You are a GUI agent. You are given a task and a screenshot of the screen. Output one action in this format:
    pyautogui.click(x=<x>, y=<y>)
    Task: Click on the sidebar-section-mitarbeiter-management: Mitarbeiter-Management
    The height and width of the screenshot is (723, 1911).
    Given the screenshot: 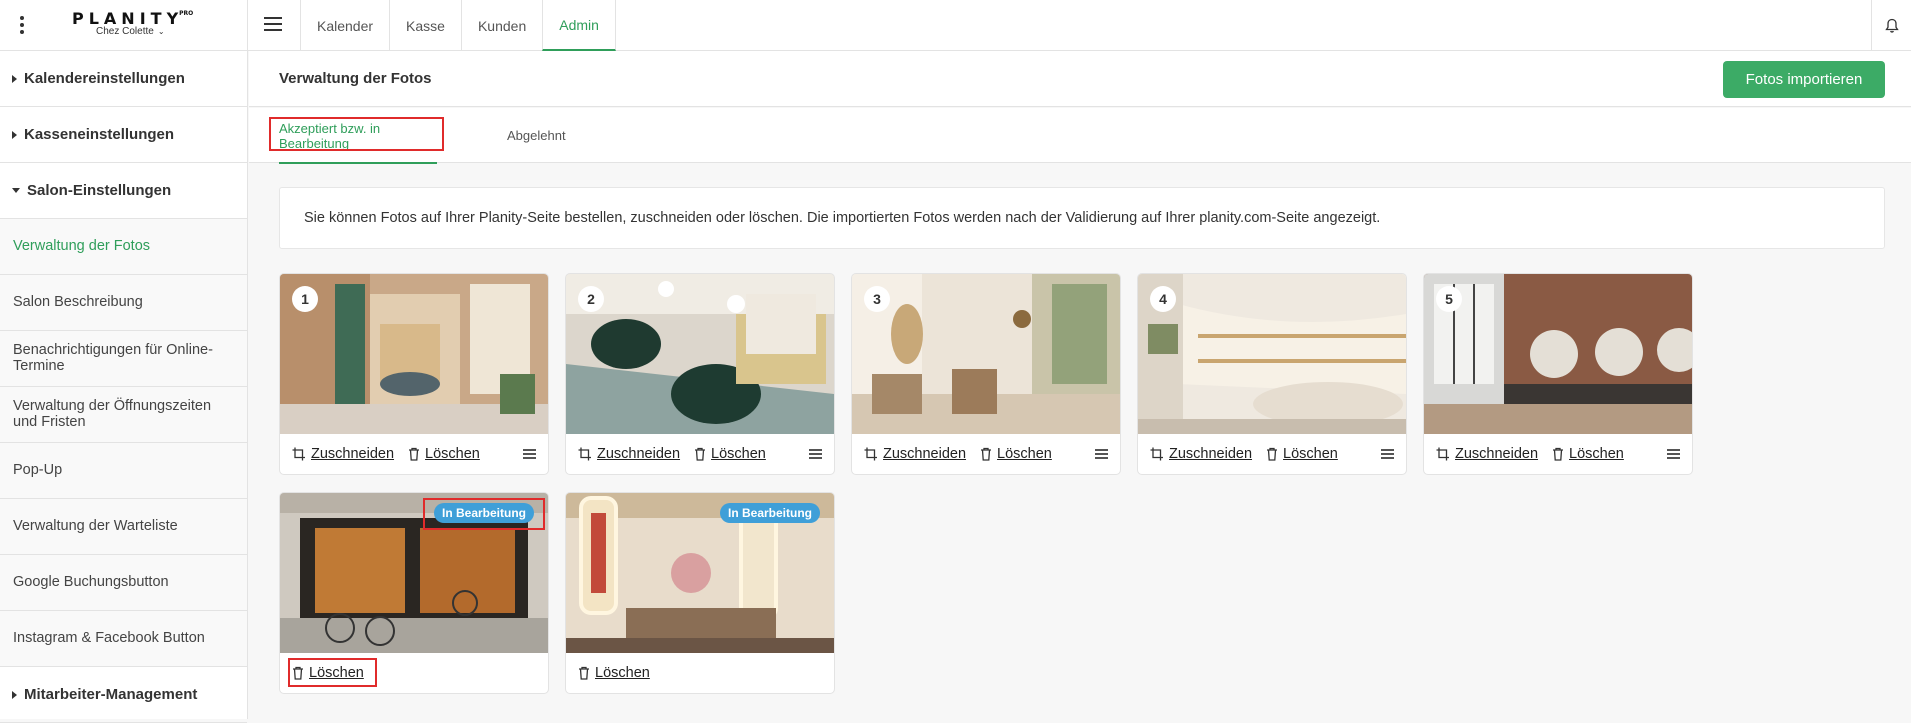 What is the action you would take?
    pyautogui.click(x=123, y=695)
    